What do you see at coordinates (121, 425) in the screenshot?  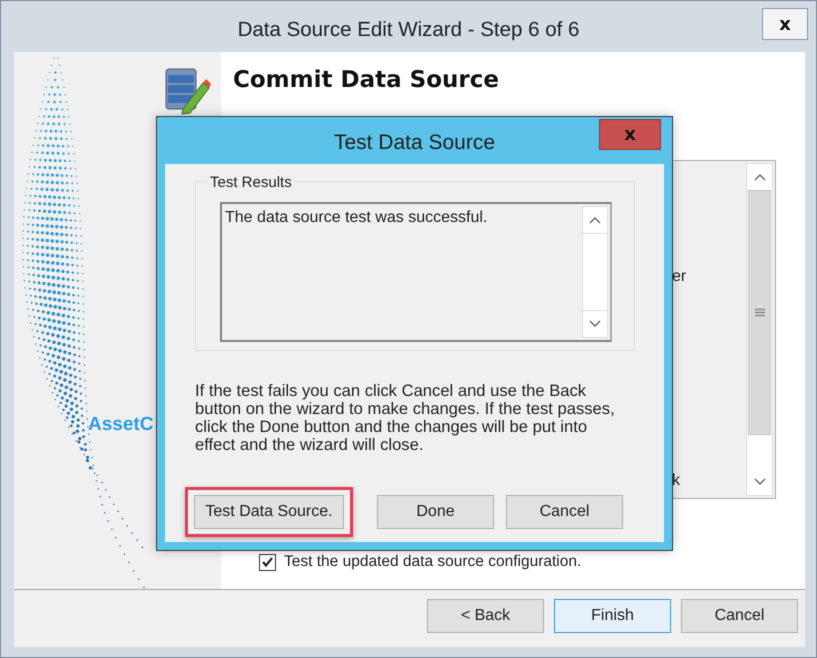 I see `logo-text: AssetC` at bounding box center [121, 425].